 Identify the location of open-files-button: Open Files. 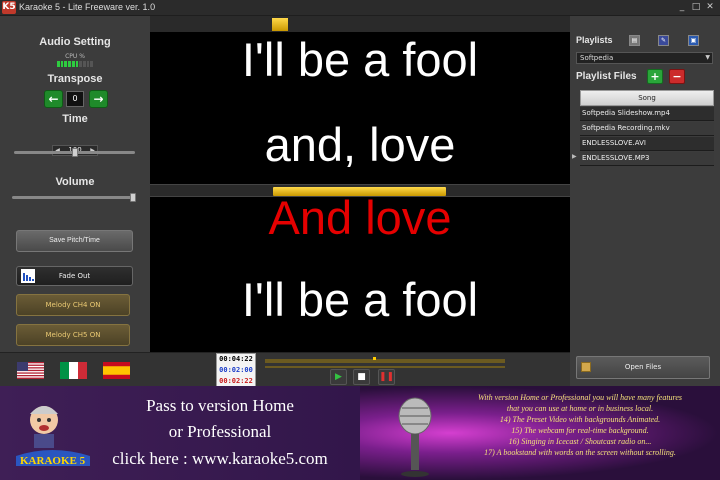
(643, 367).